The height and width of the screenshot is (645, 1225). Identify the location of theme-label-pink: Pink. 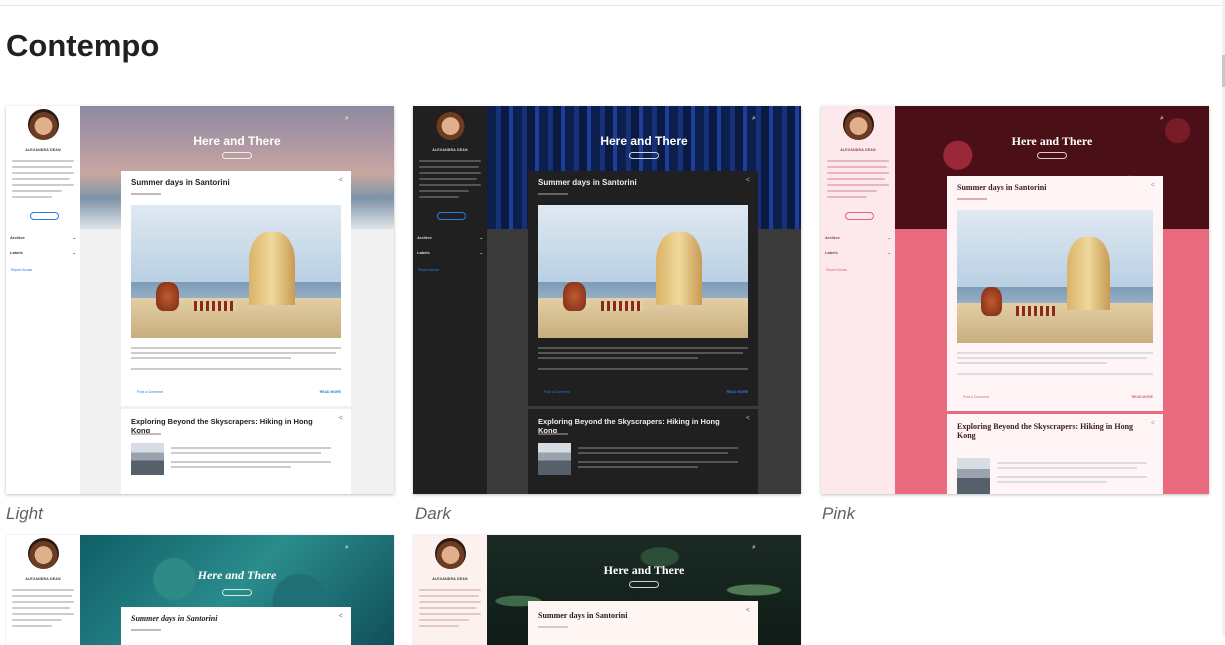
(838, 514).